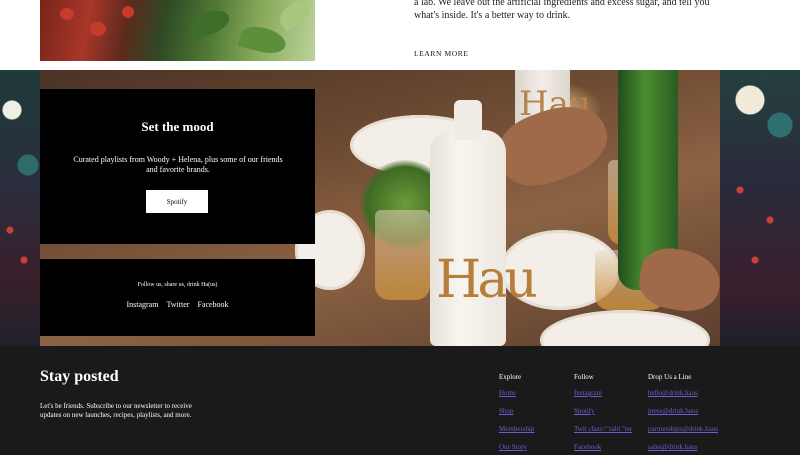 The width and height of the screenshot is (800, 455). Describe the element at coordinates (177, 126) in the screenshot. I see `set-the-mood-title: Set the mood` at that location.